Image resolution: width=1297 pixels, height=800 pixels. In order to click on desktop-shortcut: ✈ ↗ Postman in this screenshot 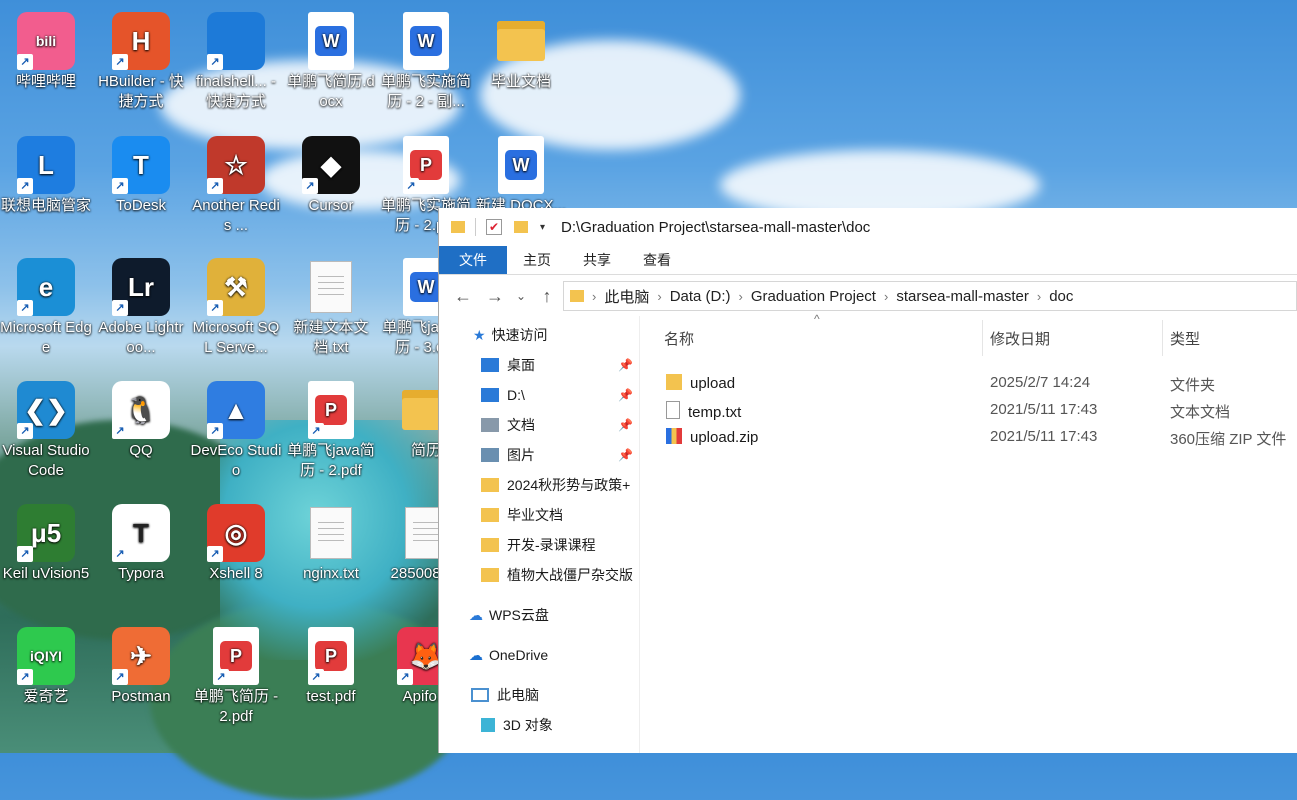, I will do `click(141, 667)`.